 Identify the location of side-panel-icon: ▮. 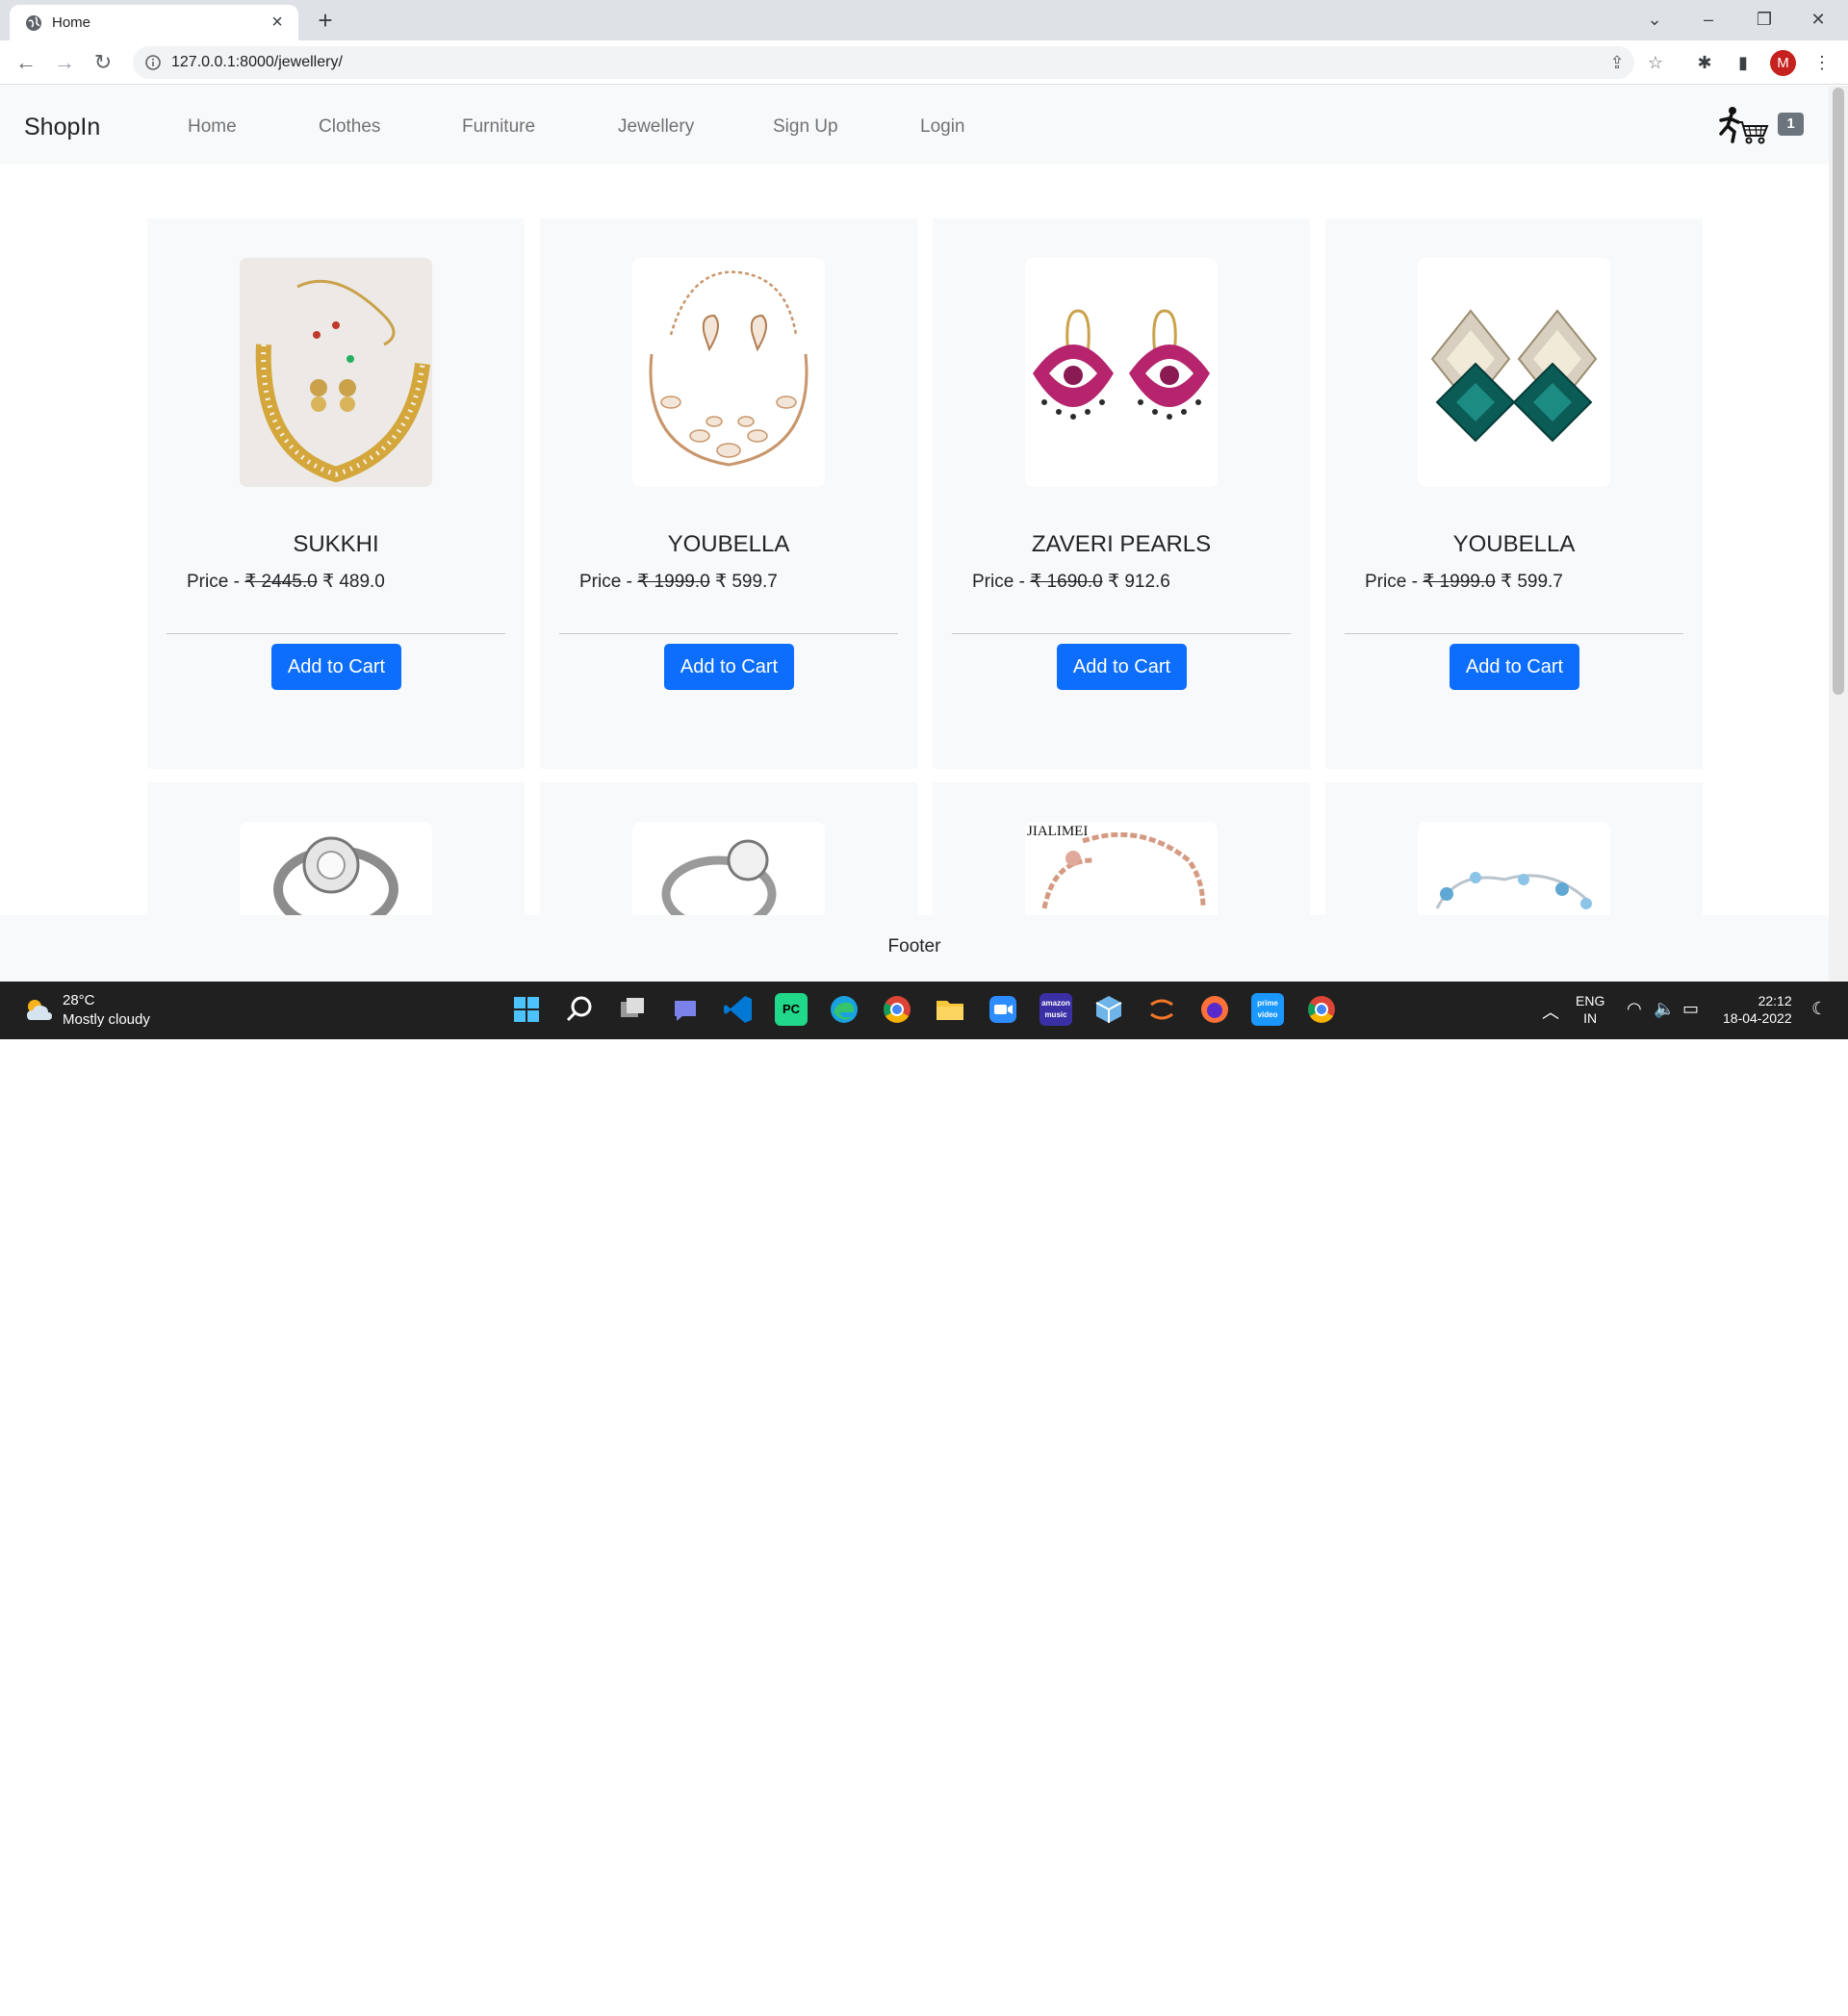
(1743, 62).